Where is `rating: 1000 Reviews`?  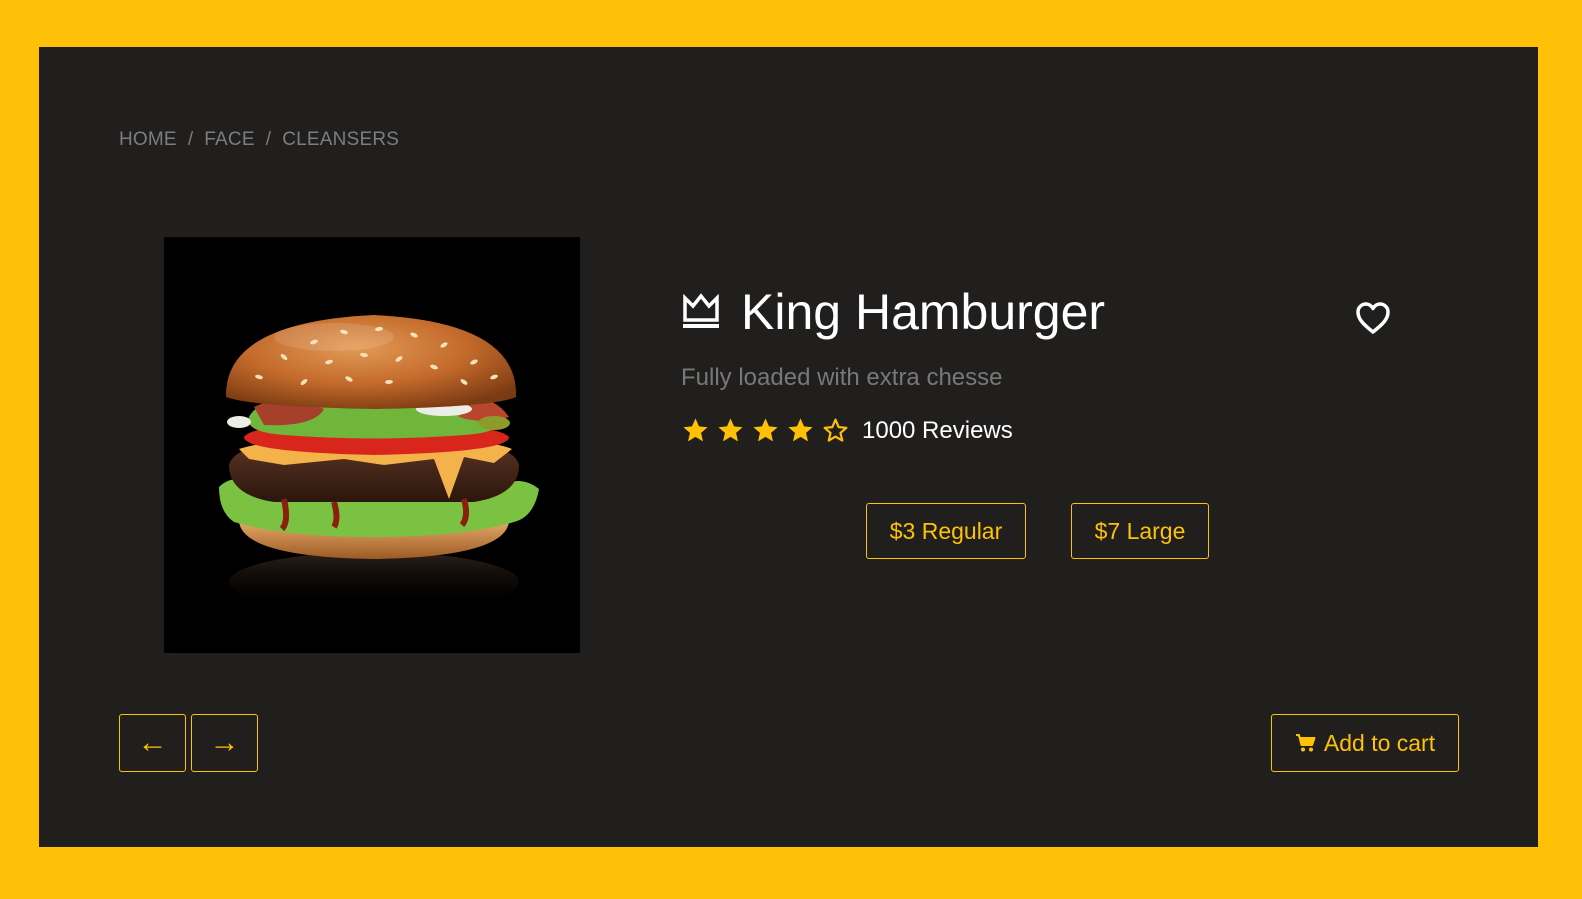 rating: 1000 Reviews is located at coordinates (847, 430).